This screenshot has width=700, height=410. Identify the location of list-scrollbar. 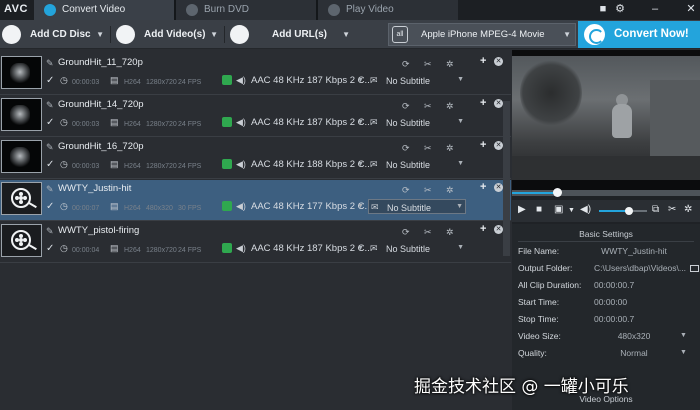
(506, 178).